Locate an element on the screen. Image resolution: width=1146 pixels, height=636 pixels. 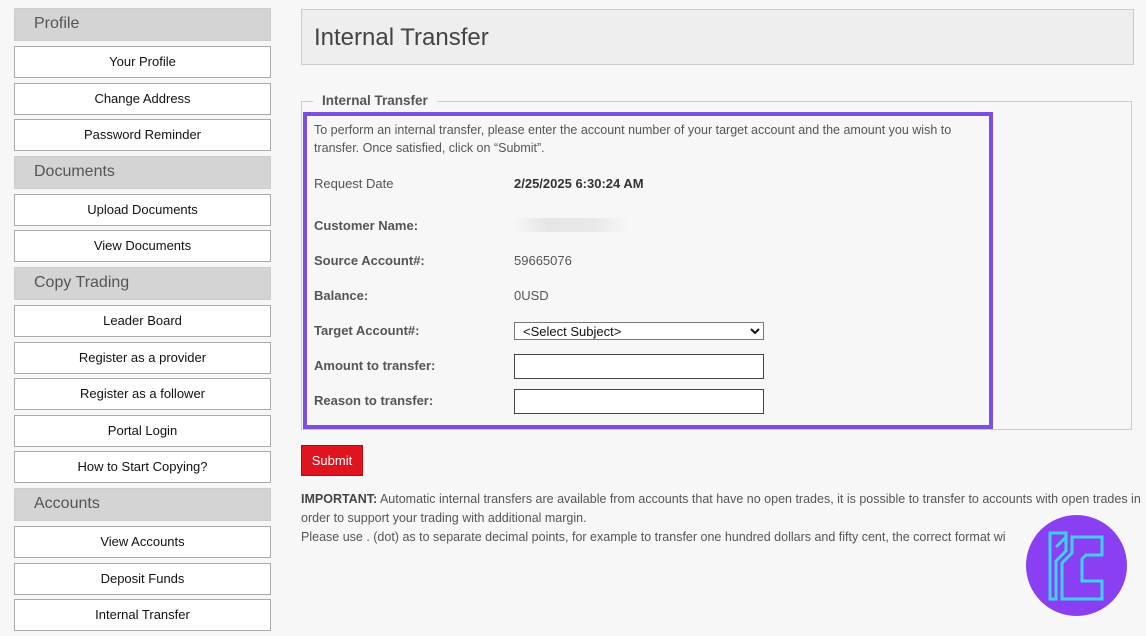
balance-value: 0USD is located at coordinates (531, 295).